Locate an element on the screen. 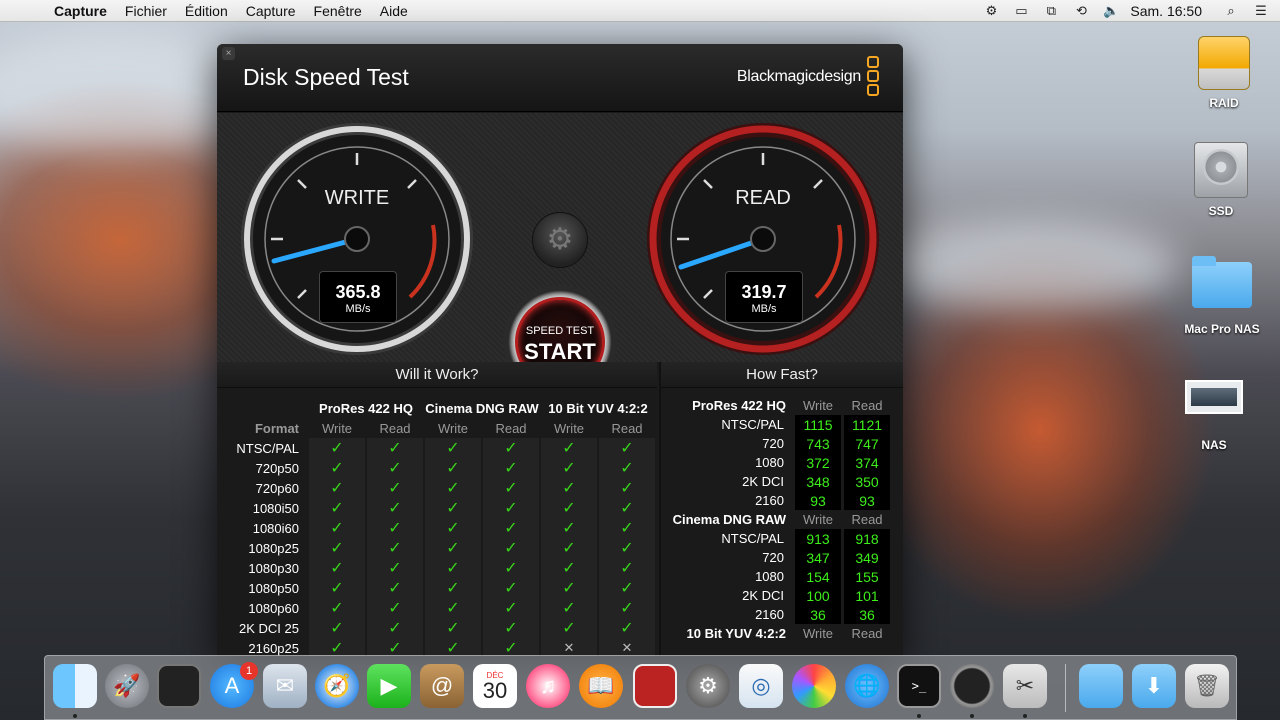 The image size is (1280, 720). ibooks-icon: 📖 is located at coordinates (601, 686).